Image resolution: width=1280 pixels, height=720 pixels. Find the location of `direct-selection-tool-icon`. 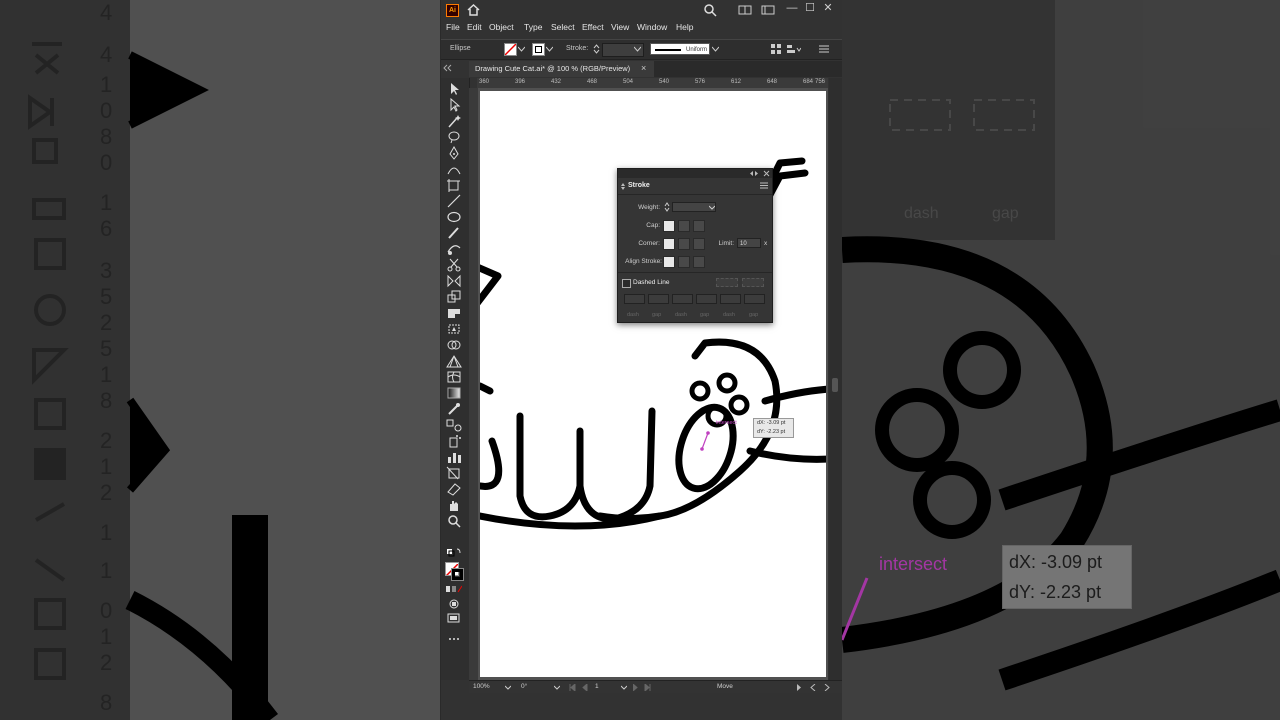

direct-selection-tool-icon is located at coordinates (454, 105).